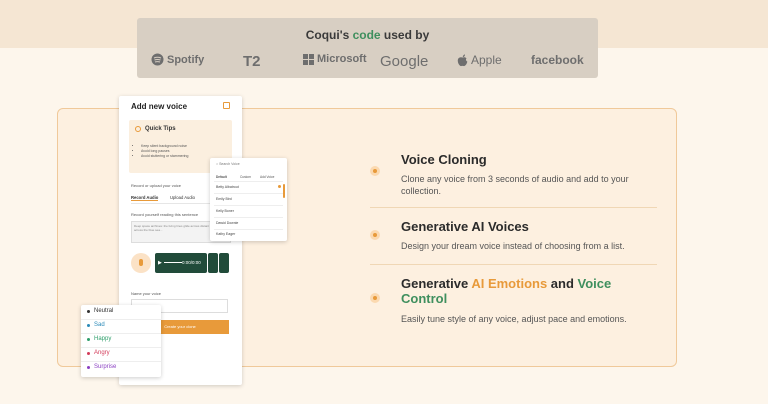  I want to click on voice-item: Betty Albatrout, so click(227, 187).